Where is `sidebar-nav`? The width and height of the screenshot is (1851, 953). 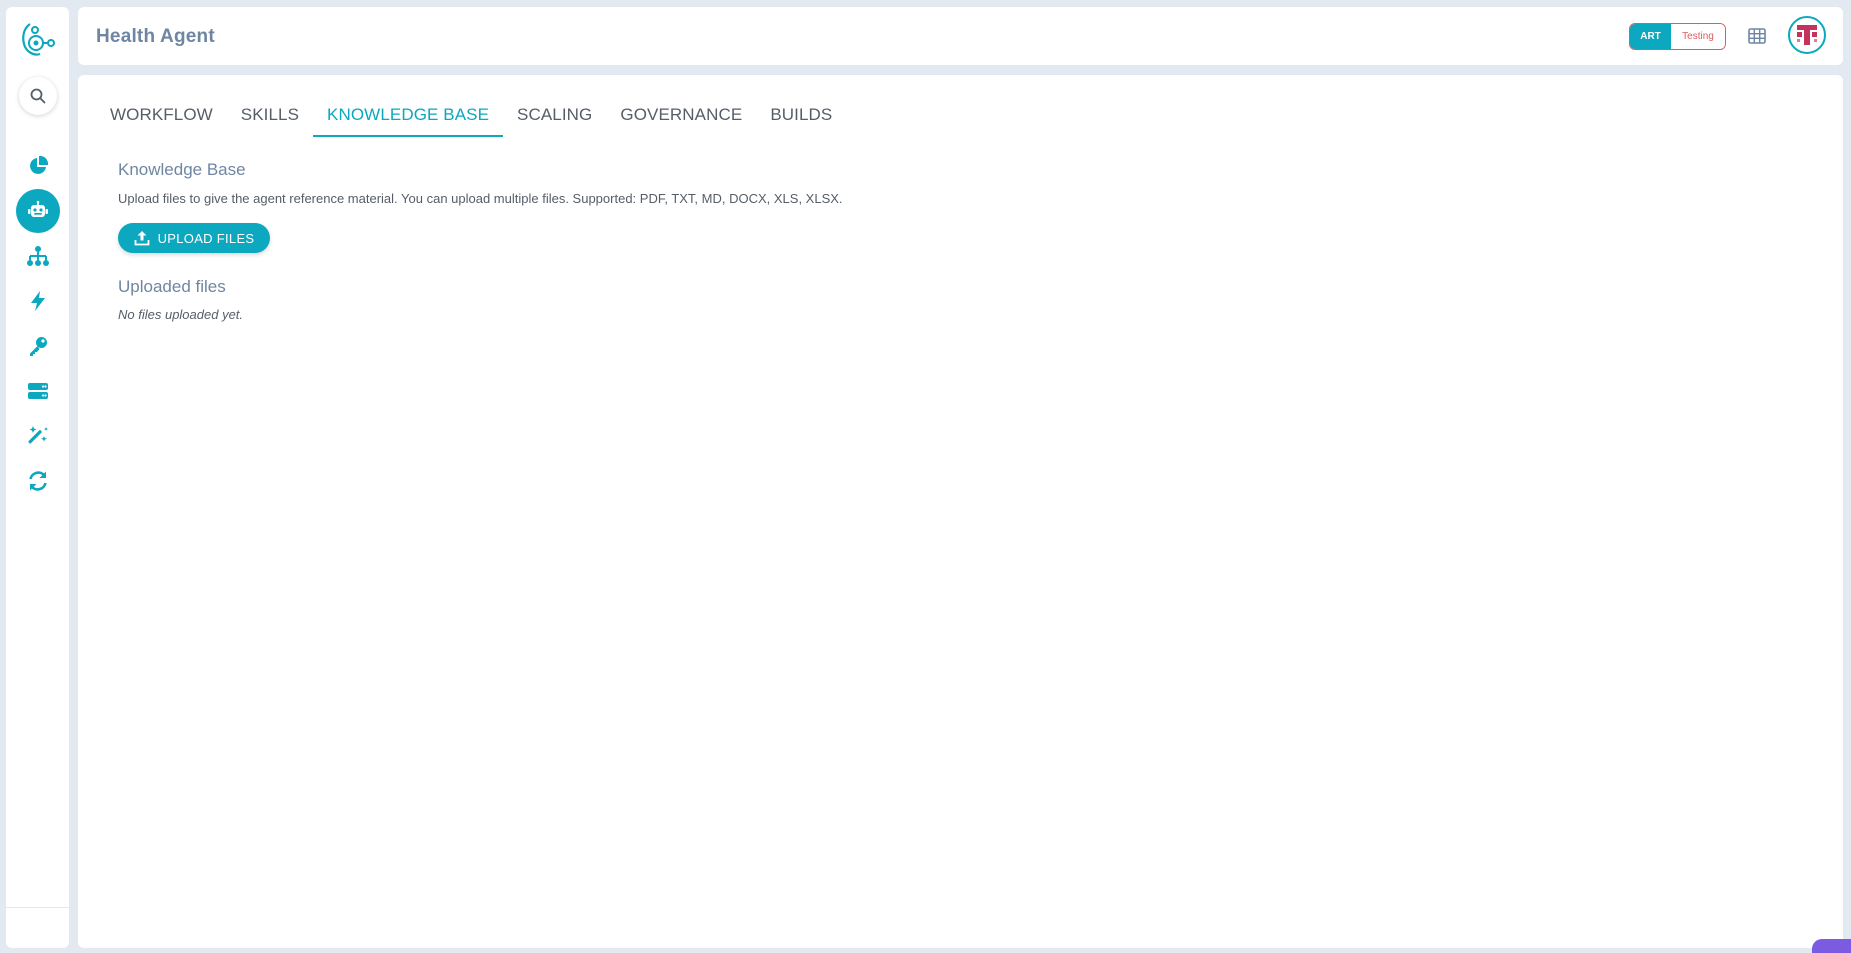
sidebar-nav is located at coordinates (37, 323).